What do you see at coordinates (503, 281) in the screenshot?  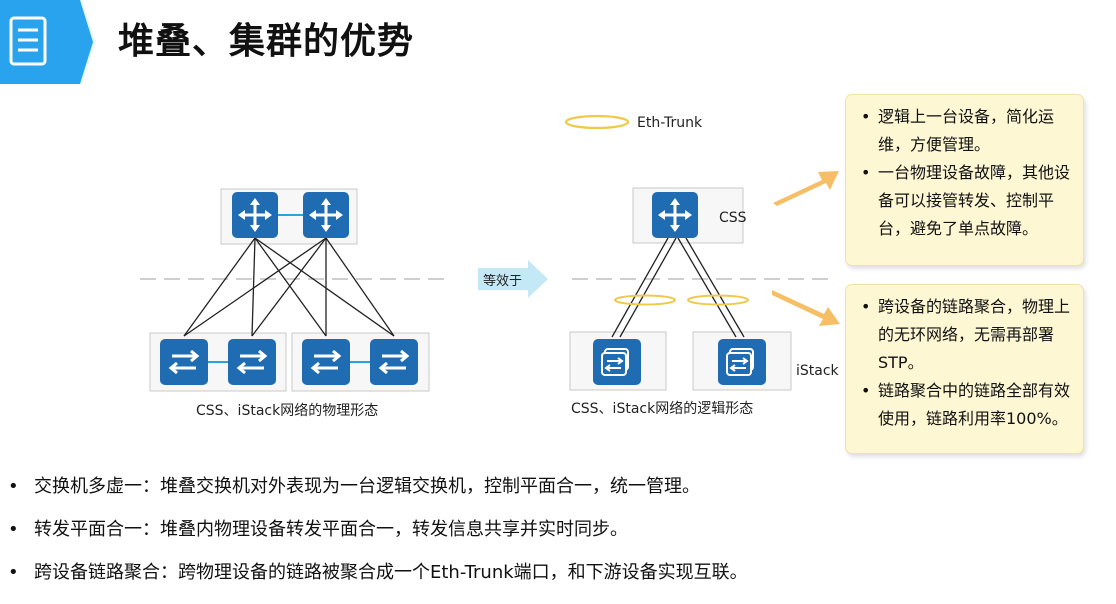 I see `equivalent-label: 等效于` at bounding box center [503, 281].